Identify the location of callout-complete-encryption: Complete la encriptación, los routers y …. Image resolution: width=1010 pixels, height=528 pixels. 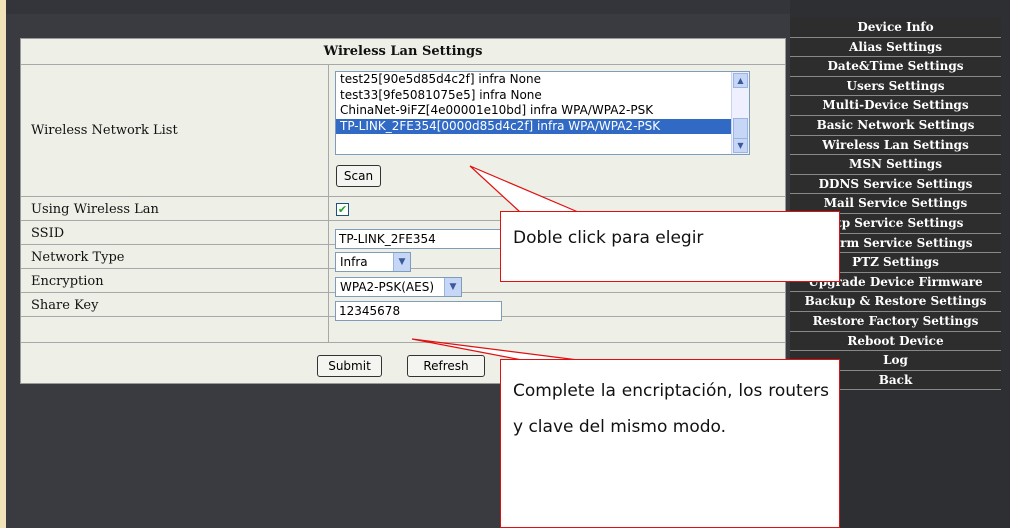
(670, 443).